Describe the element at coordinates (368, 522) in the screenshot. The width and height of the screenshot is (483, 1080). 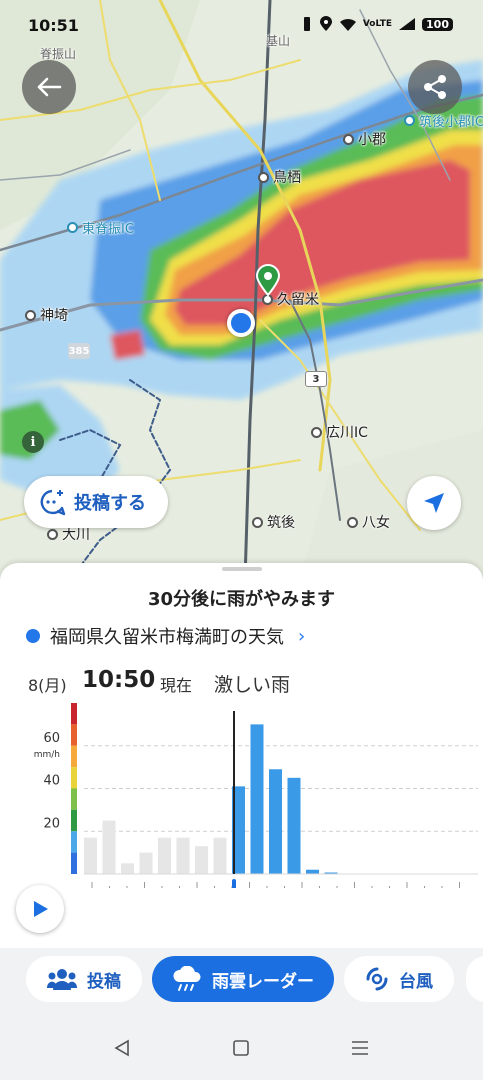
I see `place-yame: 八女` at that location.